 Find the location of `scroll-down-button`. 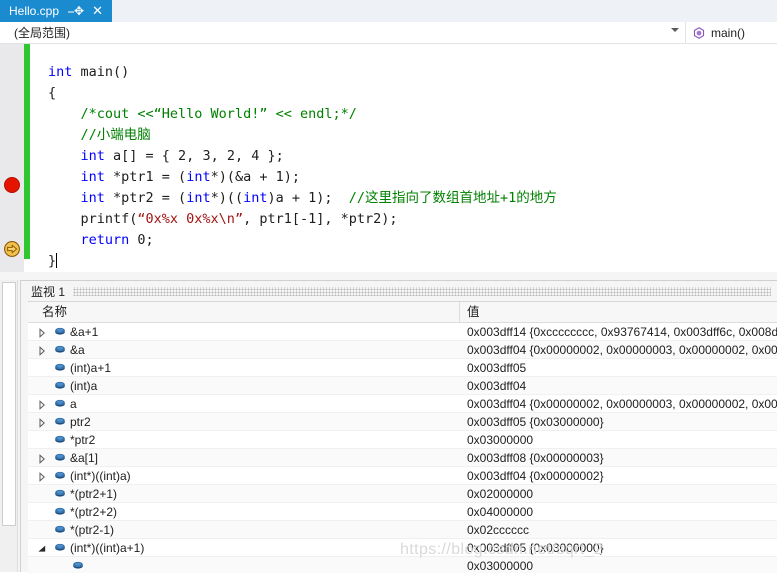

scroll-down-button is located at coordinates (9, 550).